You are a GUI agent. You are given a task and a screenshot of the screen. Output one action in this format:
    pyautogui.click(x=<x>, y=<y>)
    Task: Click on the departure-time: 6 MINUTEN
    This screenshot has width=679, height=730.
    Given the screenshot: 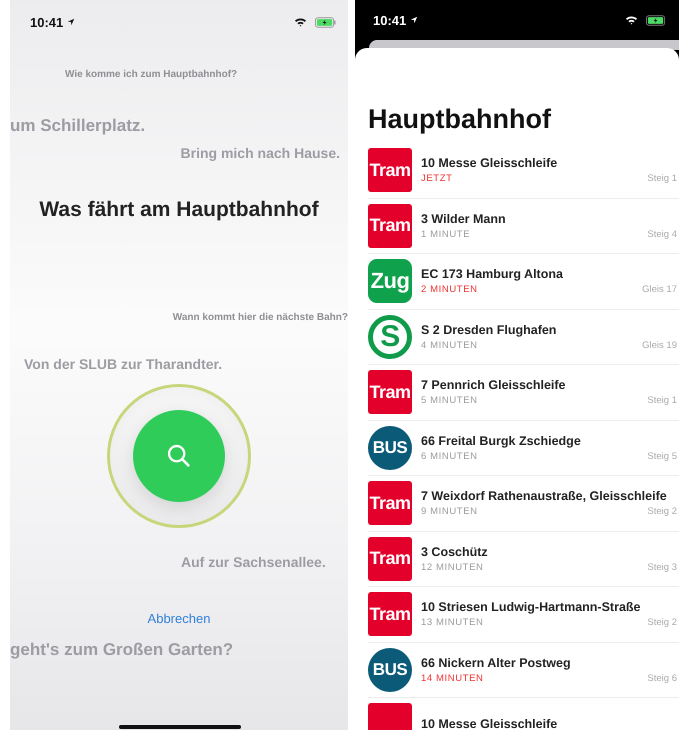 What is the action you would take?
    pyautogui.click(x=449, y=456)
    